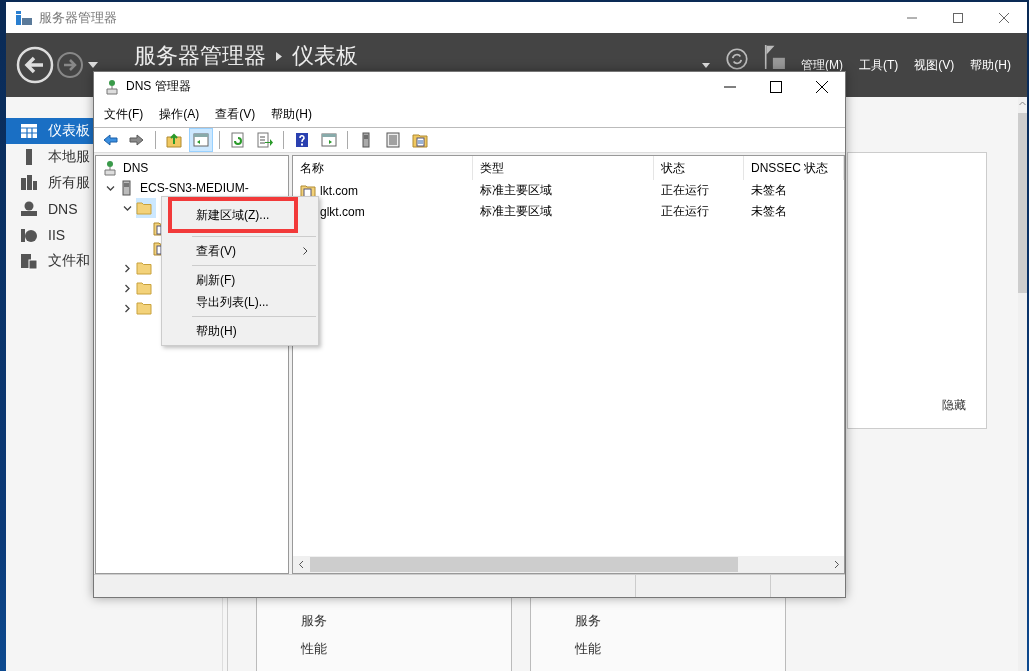 The width and height of the screenshot is (1029, 671). Describe the element at coordinates (794, 168) in the screenshot. I see `column-header: DNSSEC 状态` at that location.